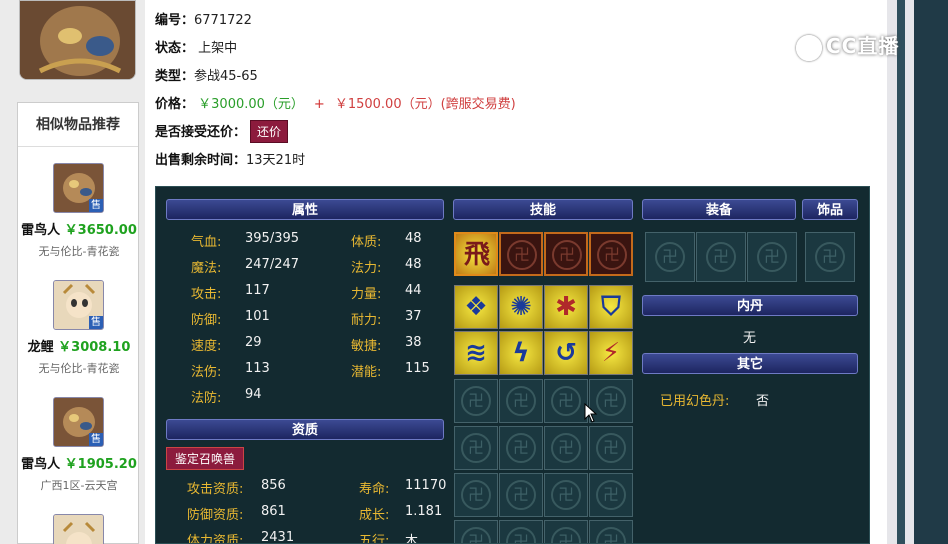 The width and height of the screenshot is (948, 544). I want to click on shield-skill-icon: ⛉, so click(611, 307).